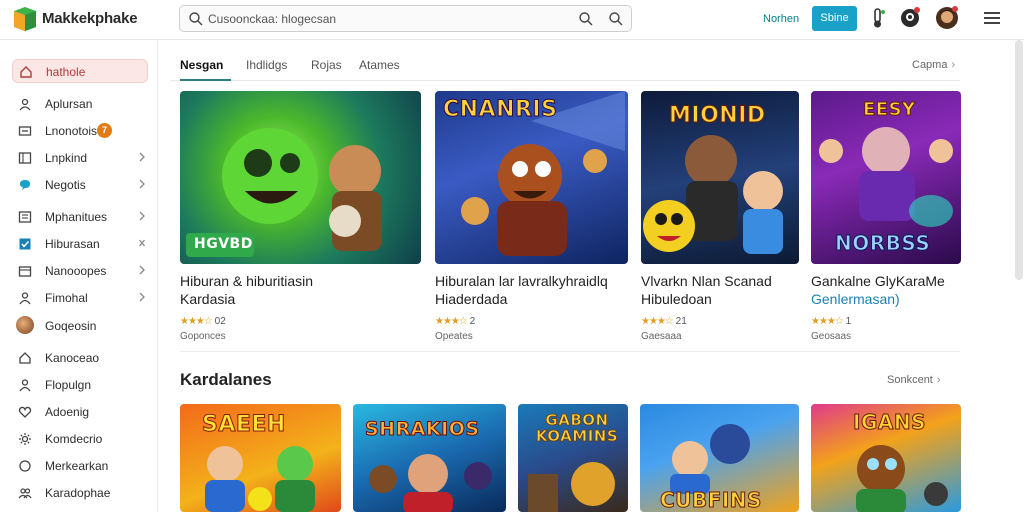 This screenshot has height=512, width=1024. I want to click on sidebar-item-label: Mphanitues, so click(76, 217).